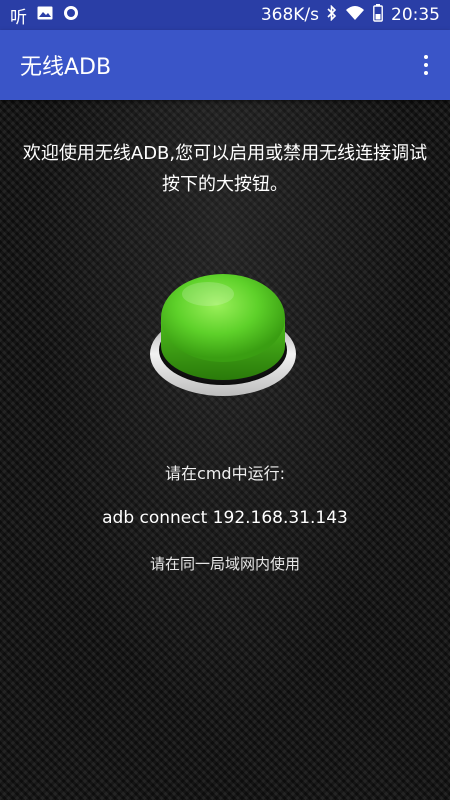 The width and height of the screenshot is (450, 800). I want to click on image-icon, so click(45, 15).